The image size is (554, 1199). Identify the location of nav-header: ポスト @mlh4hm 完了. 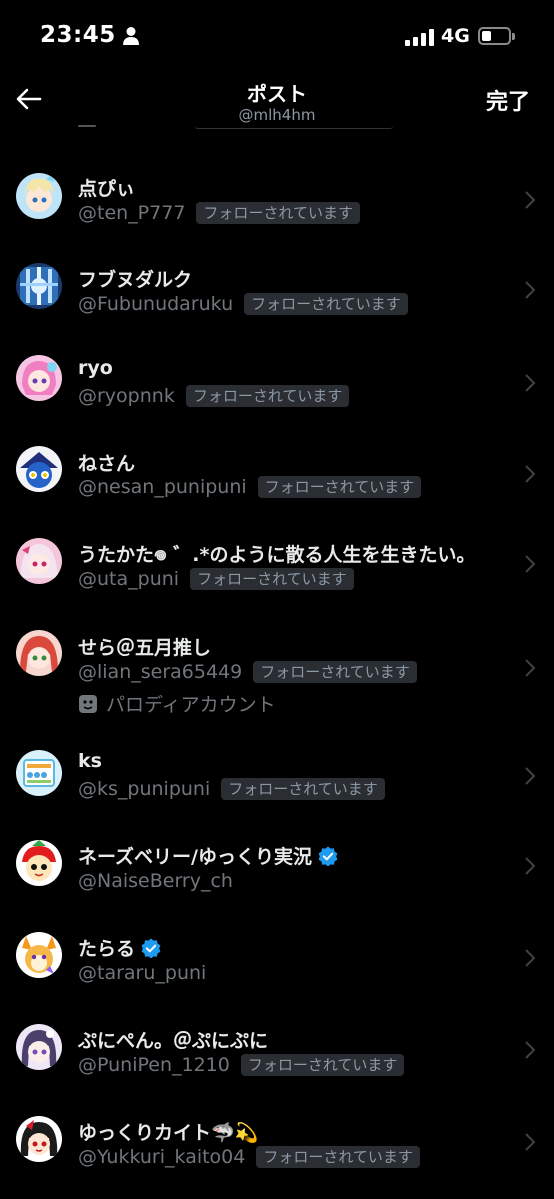
(277, 102).